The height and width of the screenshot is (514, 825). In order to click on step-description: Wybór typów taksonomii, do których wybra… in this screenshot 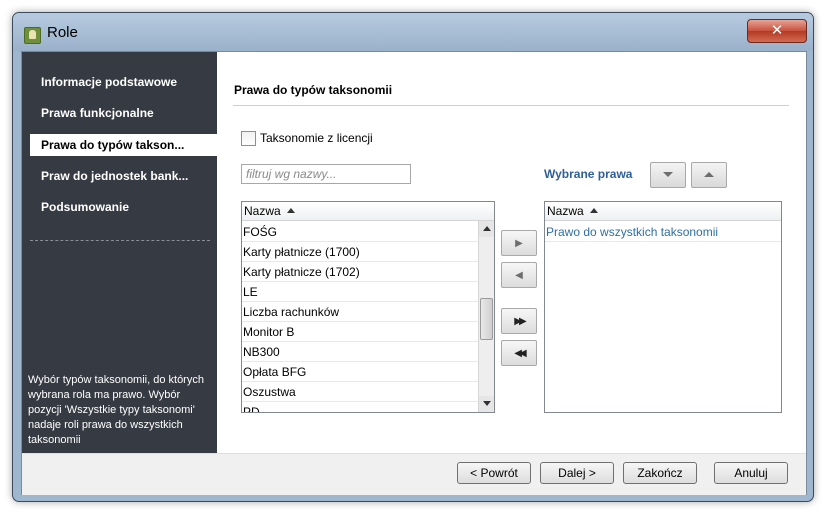, I will do `click(116, 410)`.